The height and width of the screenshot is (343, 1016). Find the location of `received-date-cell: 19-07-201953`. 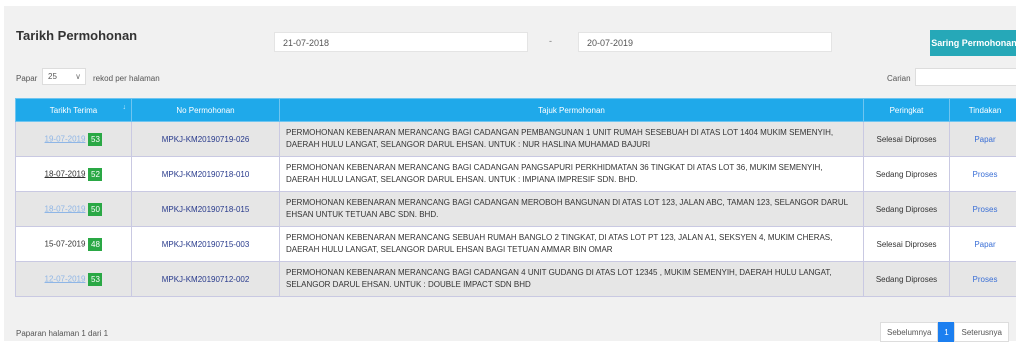

received-date-cell: 19-07-201953 is located at coordinates (74, 139).